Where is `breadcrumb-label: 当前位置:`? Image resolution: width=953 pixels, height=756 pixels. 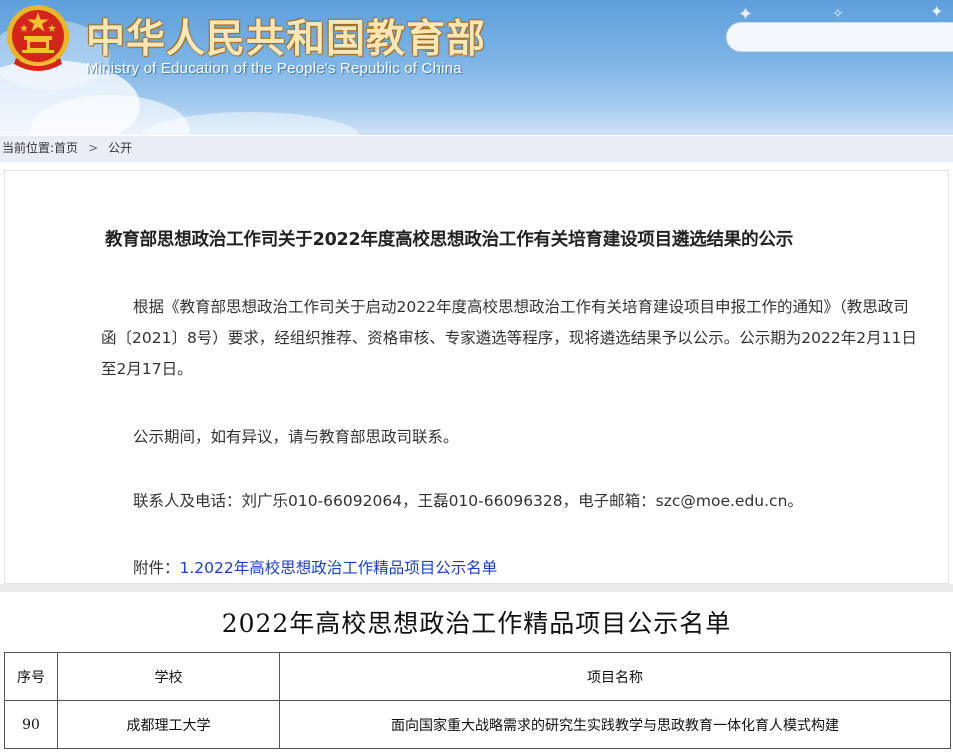
breadcrumb-label: 当前位置: is located at coordinates (28, 148).